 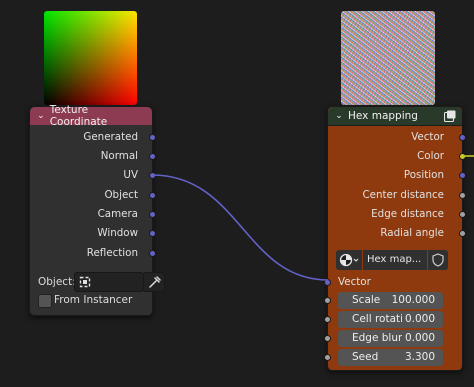 I want to click on socket-window, so click(x=152, y=233).